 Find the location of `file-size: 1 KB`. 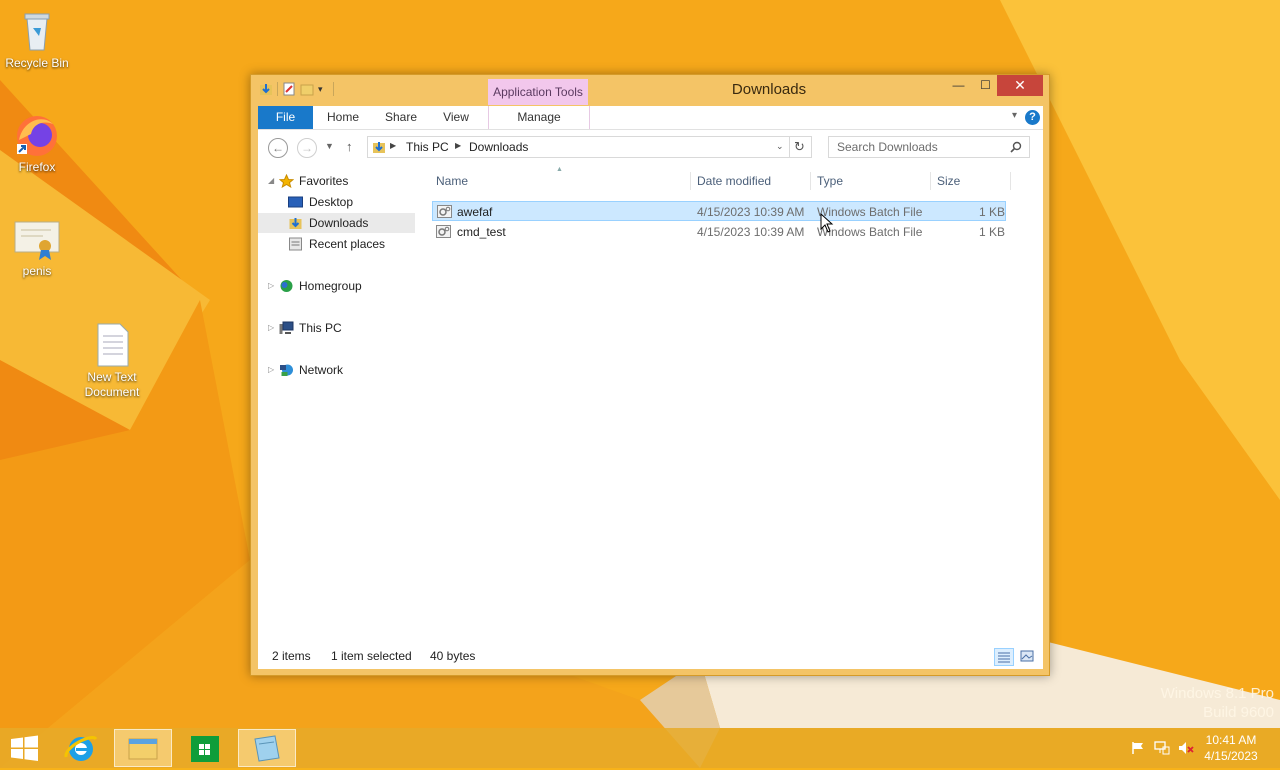

file-size: 1 KB is located at coordinates (992, 232).